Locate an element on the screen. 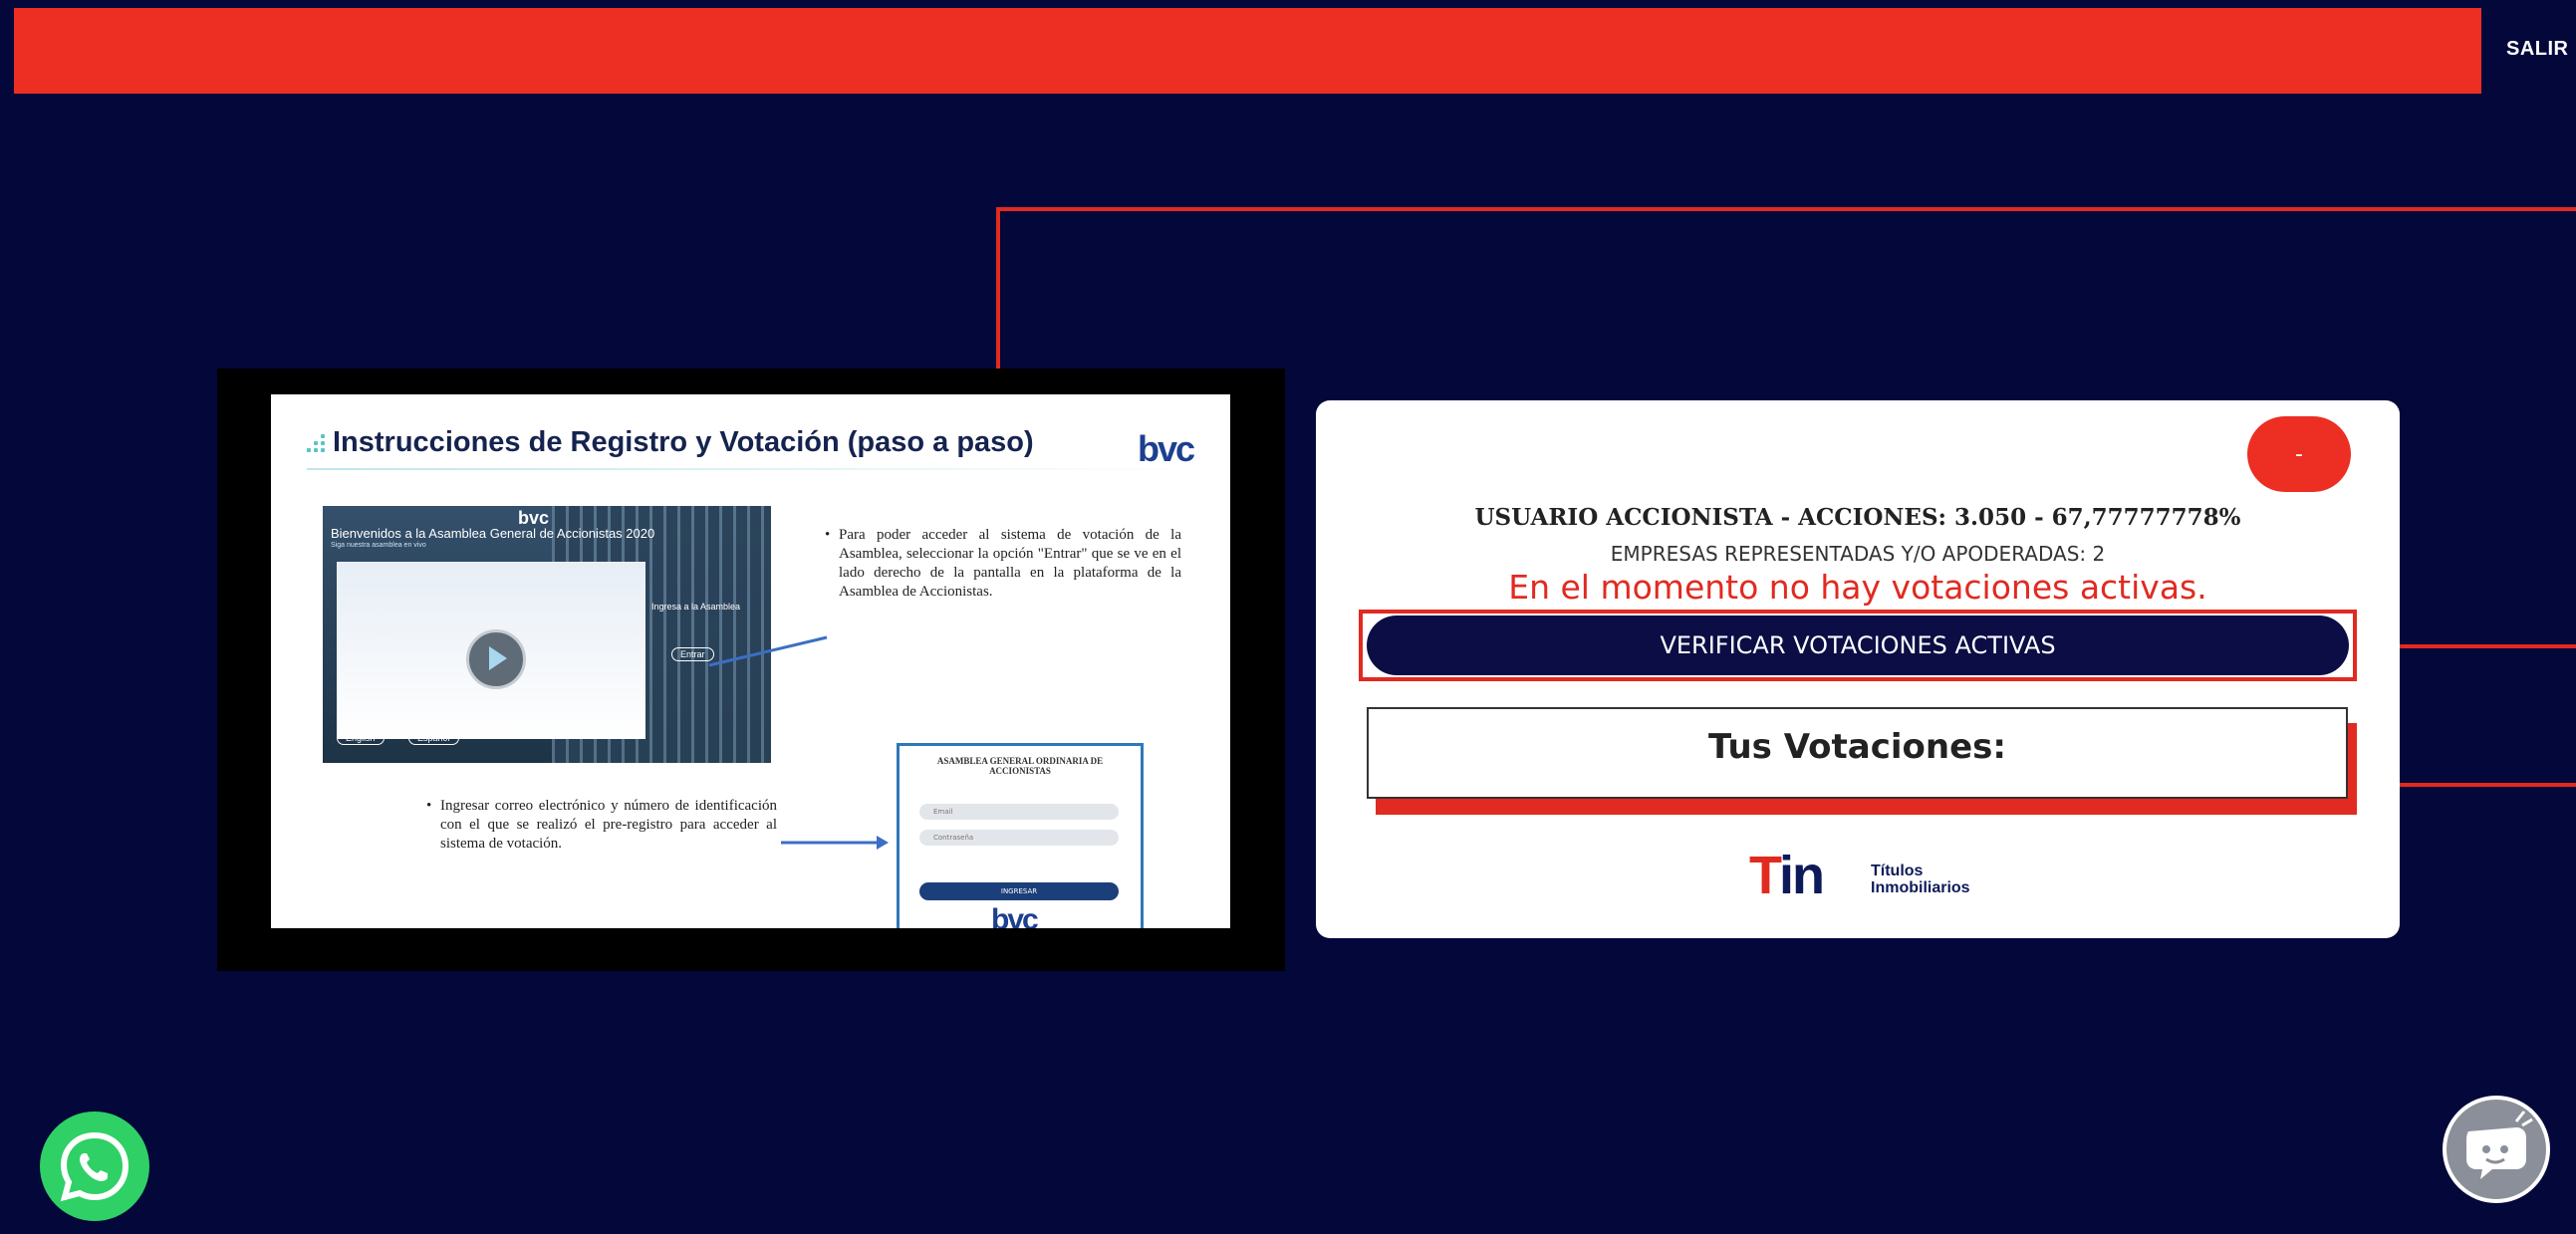 The height and width of the screenshot is (1234, 2576). whatsapp-icon is located at coordinates (94, 1166).